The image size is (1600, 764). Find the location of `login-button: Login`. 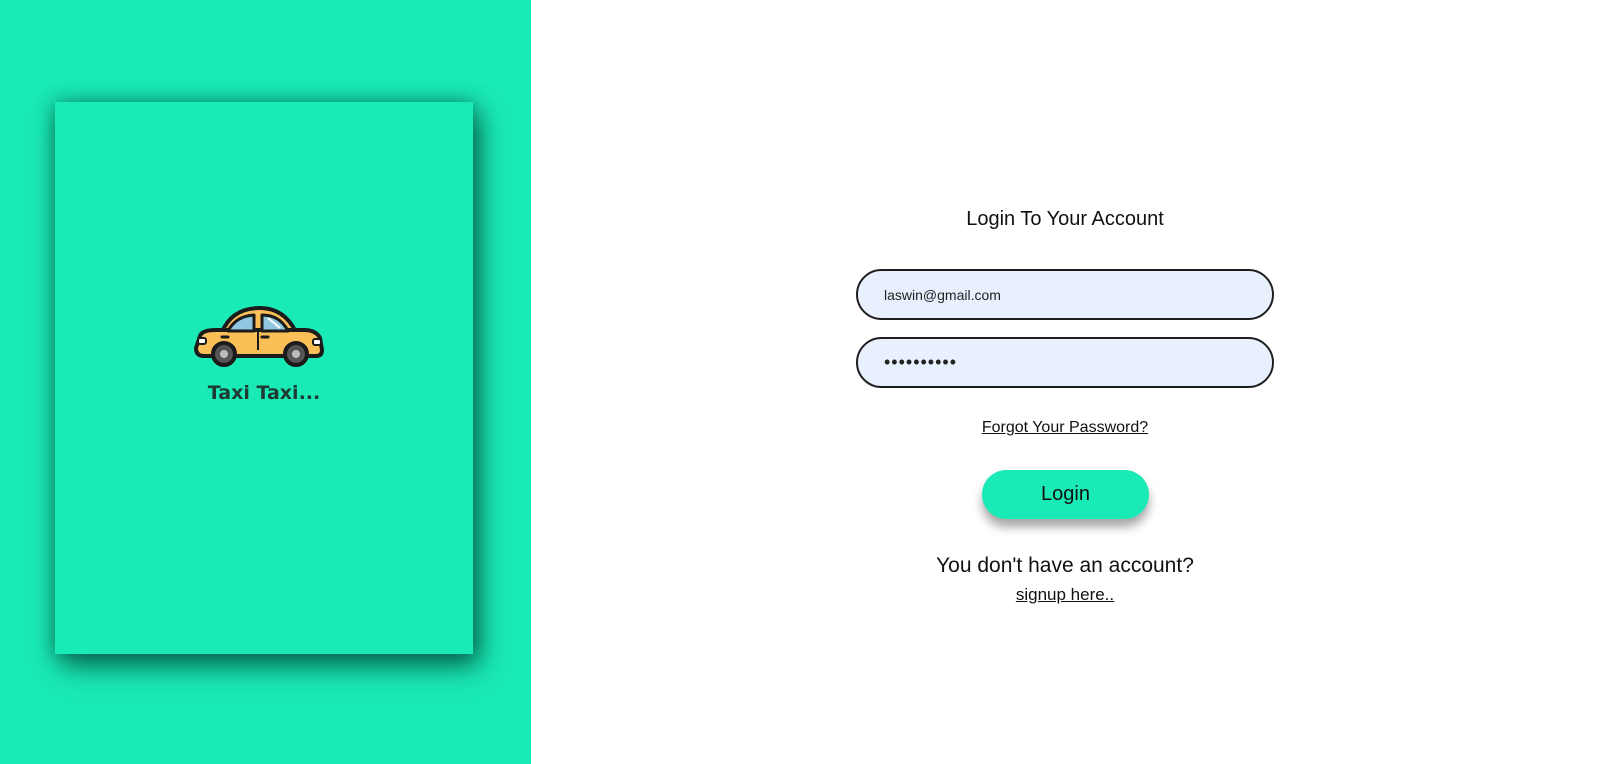

login-button: Login is located at coordinates (1065, 494).